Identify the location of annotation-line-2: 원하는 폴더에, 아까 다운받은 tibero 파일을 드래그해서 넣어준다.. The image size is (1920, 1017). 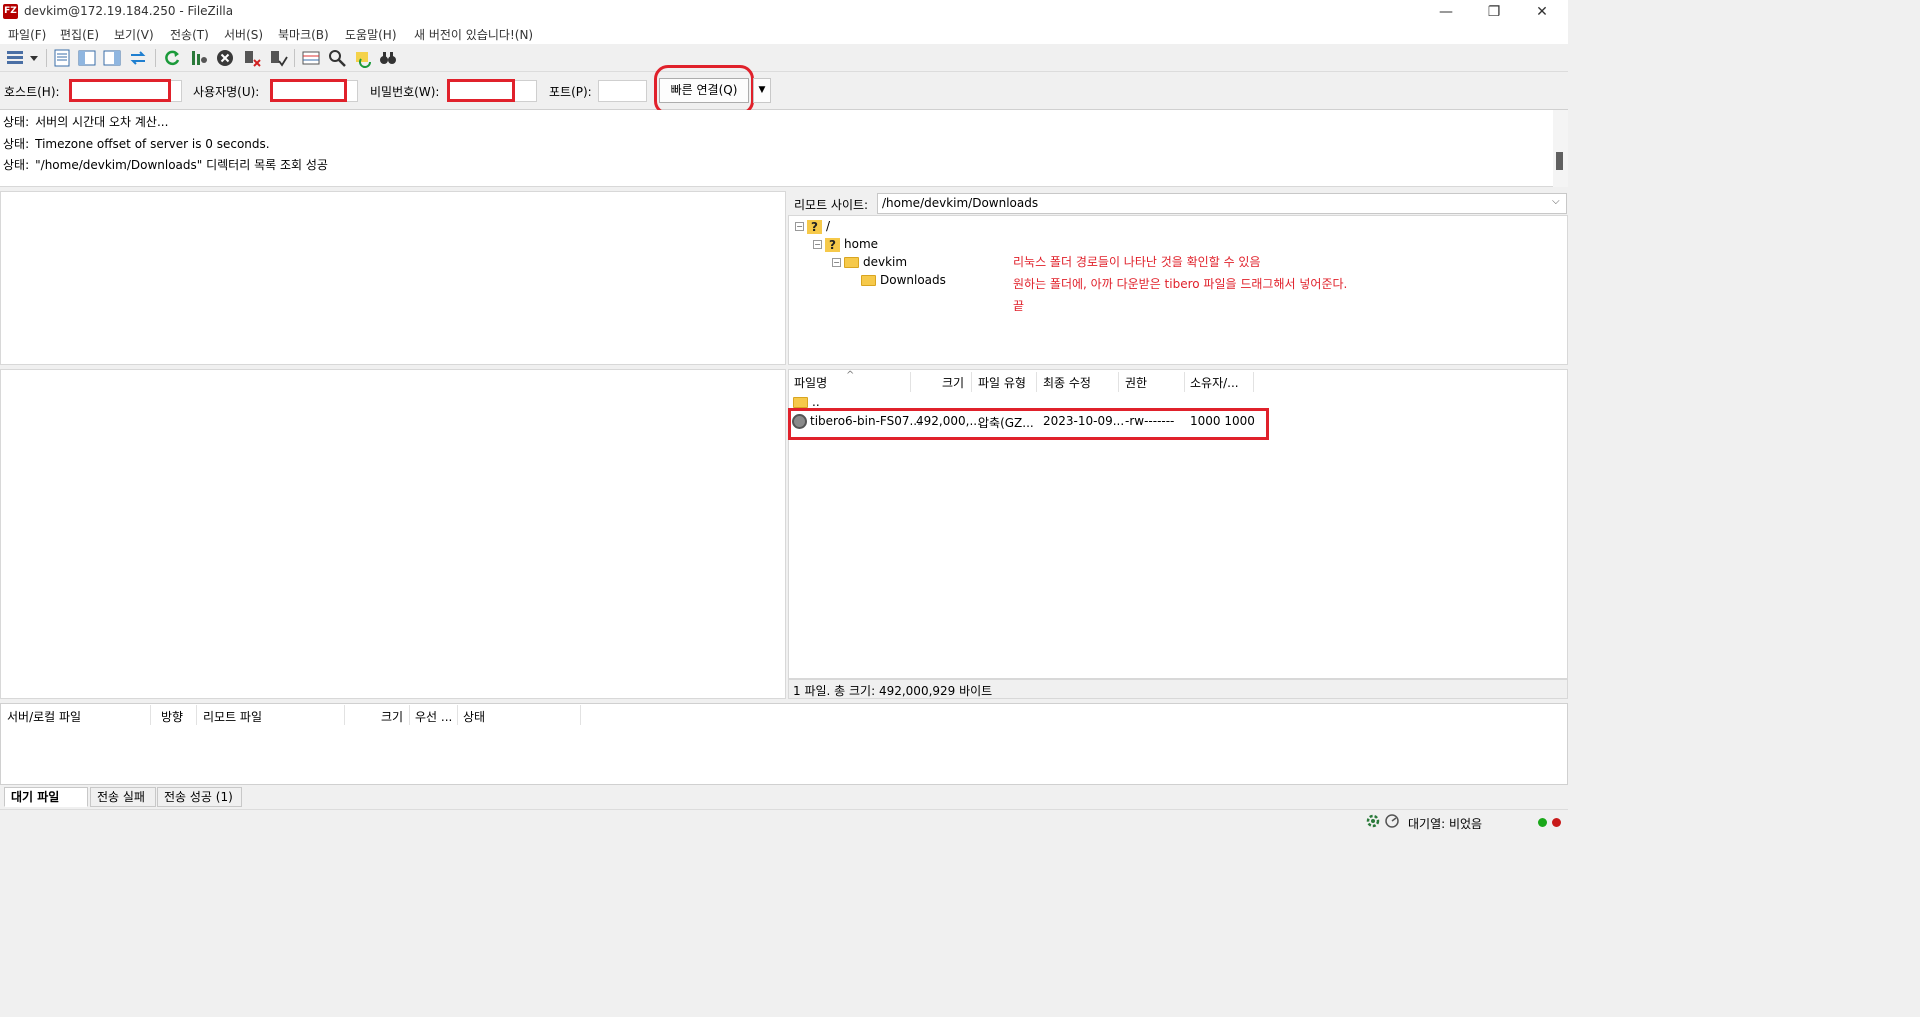
(1180, 284).